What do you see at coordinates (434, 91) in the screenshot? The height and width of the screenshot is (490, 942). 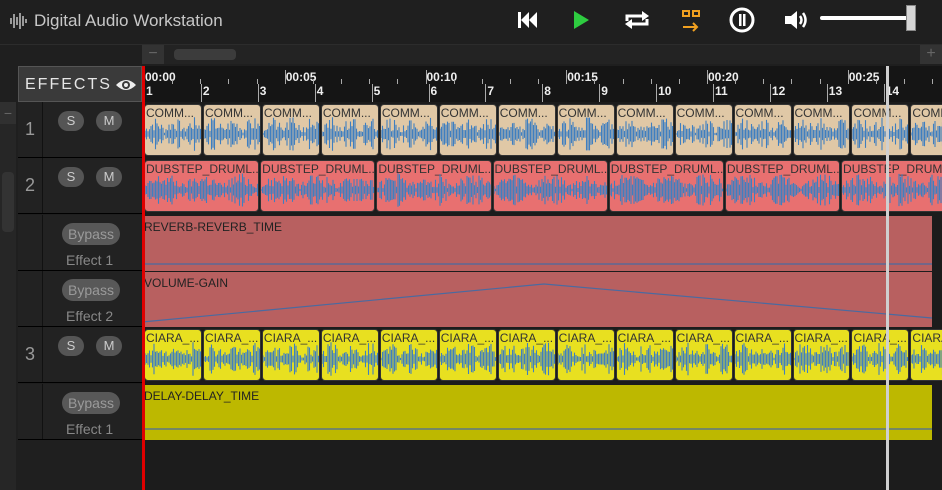 I see `ruler-bar-label: 6` at bounding box center [434, 91].